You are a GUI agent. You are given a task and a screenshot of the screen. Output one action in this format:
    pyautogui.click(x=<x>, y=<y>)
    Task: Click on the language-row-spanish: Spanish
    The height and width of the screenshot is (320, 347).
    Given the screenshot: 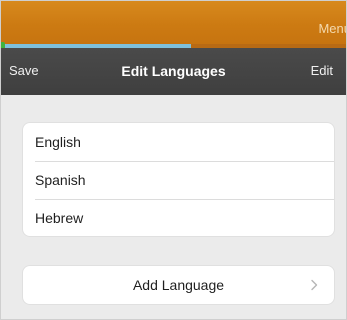 What is the action you would take?
    pyautogui.click(x=178, y=180)
    